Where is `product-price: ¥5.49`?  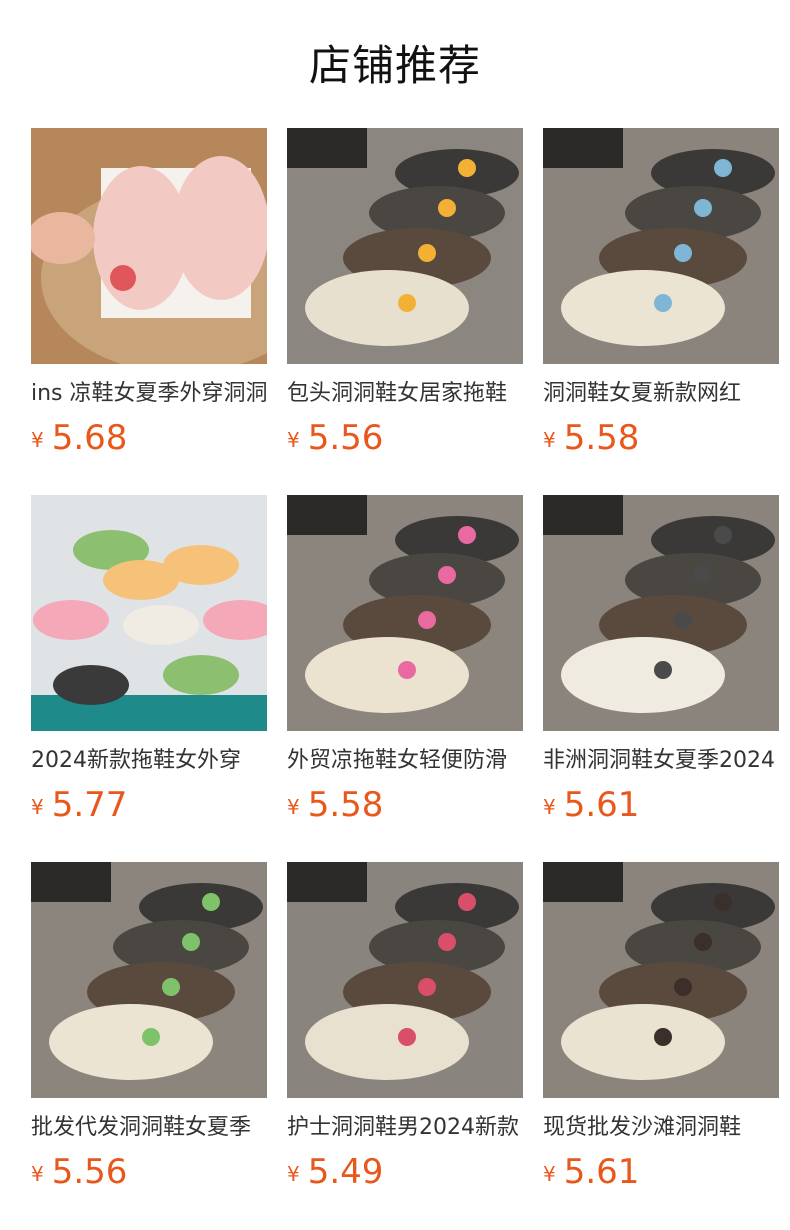 product-price: ¥5.49 is located at coordinates (335, 1172).